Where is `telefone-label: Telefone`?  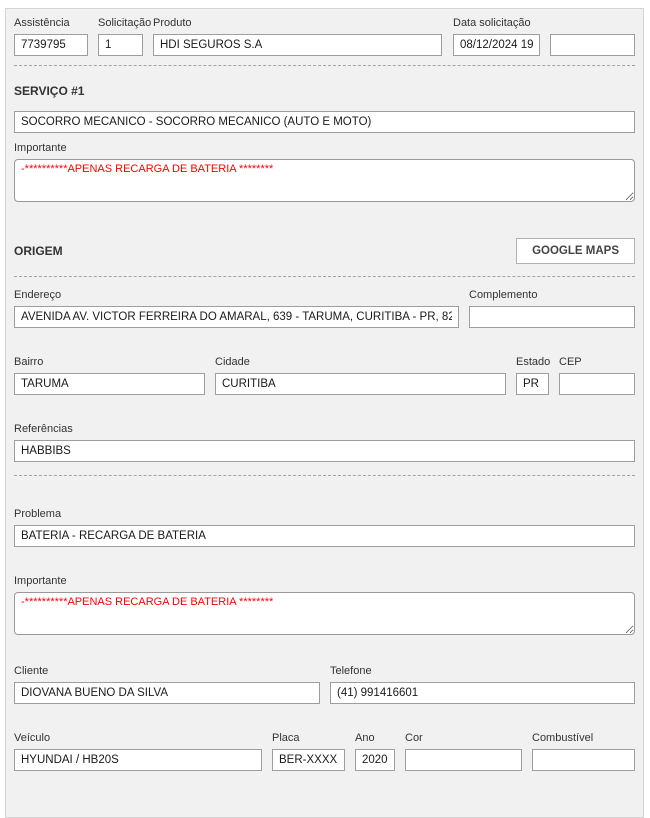 telefone-label: Telefone is located at coordinates (351, 671).